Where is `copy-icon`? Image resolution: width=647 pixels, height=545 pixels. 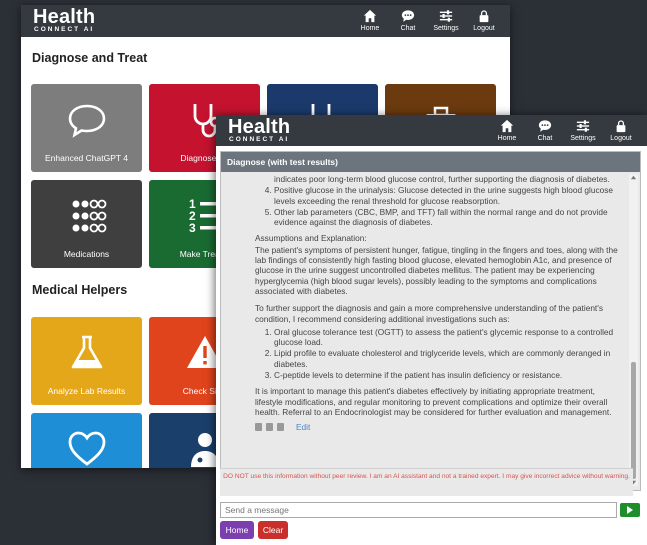 copy-icon is located at coordinates (258, 427).